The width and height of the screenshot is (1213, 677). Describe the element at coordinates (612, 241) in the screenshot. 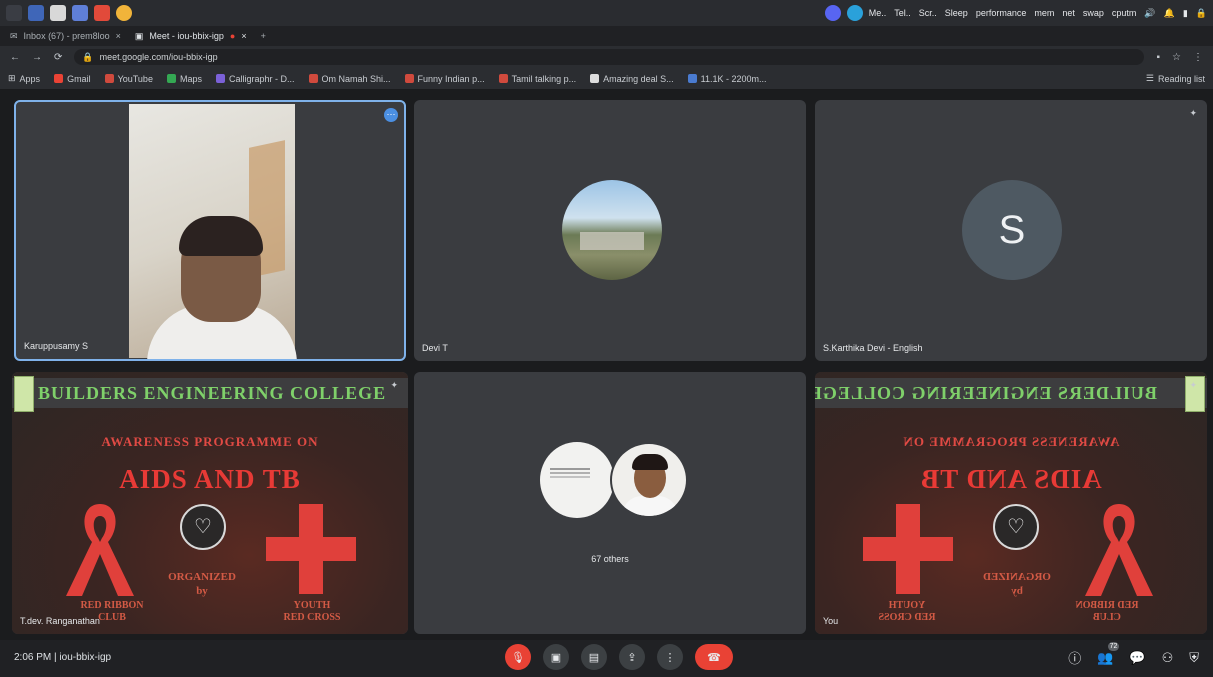

I see `campus-photo` at that location.